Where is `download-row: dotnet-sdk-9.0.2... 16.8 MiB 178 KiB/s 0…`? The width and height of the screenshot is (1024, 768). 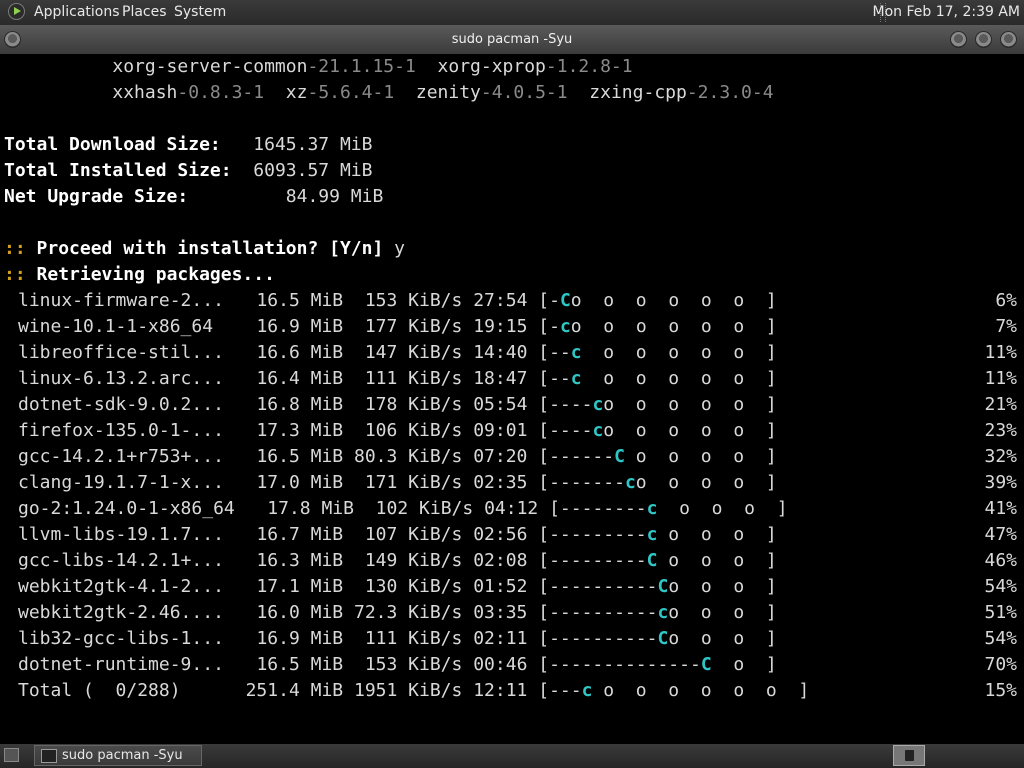
download-row: dotnet-sdk-9.0.2... 16.8 MiB 178 KiB/s 0… is located at coordinates (517, 405).